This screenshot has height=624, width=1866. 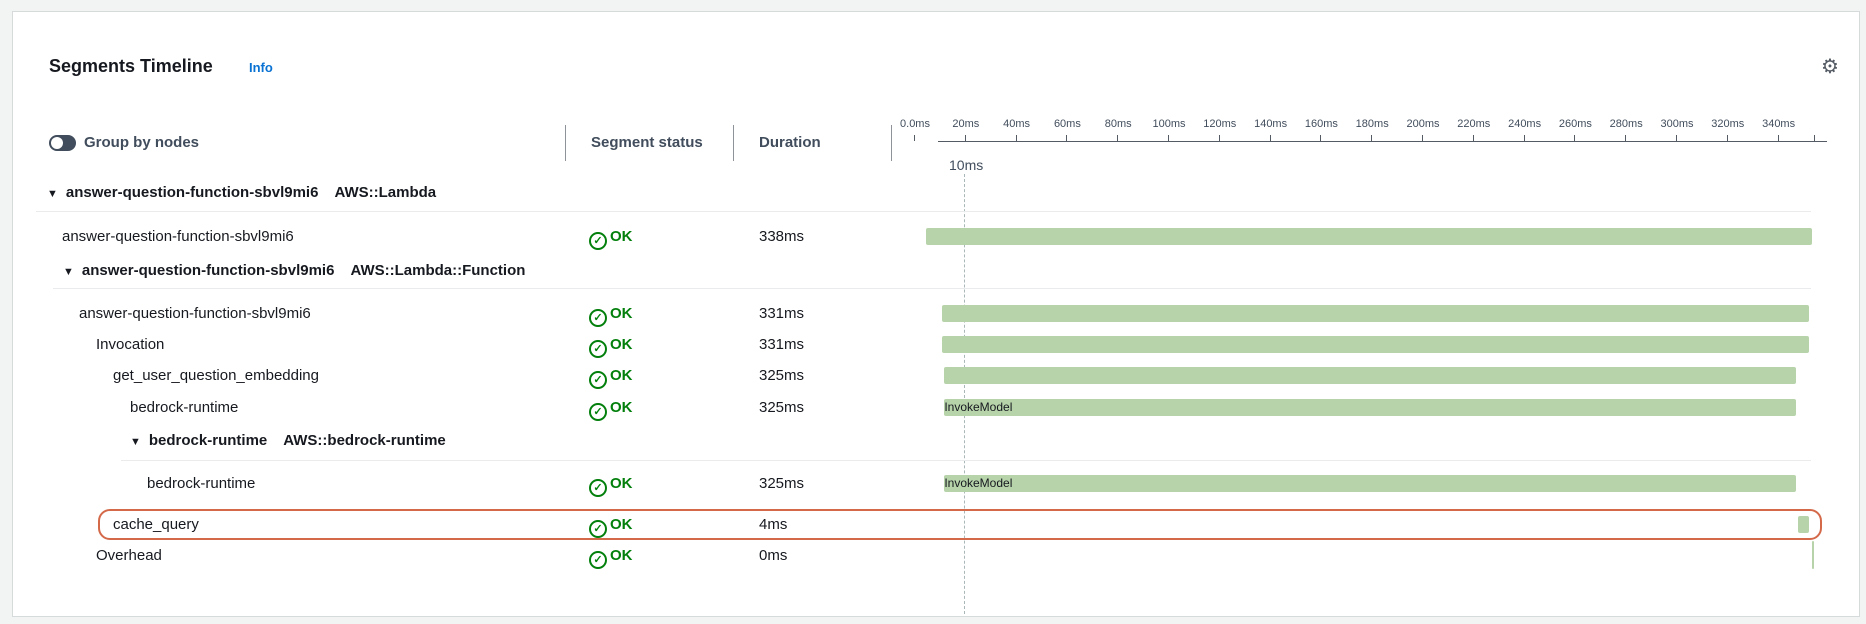 I want to click on group-header: ▼ bedrock-runtime AWS::bedrock-runtime, so click(x=937, y=441).